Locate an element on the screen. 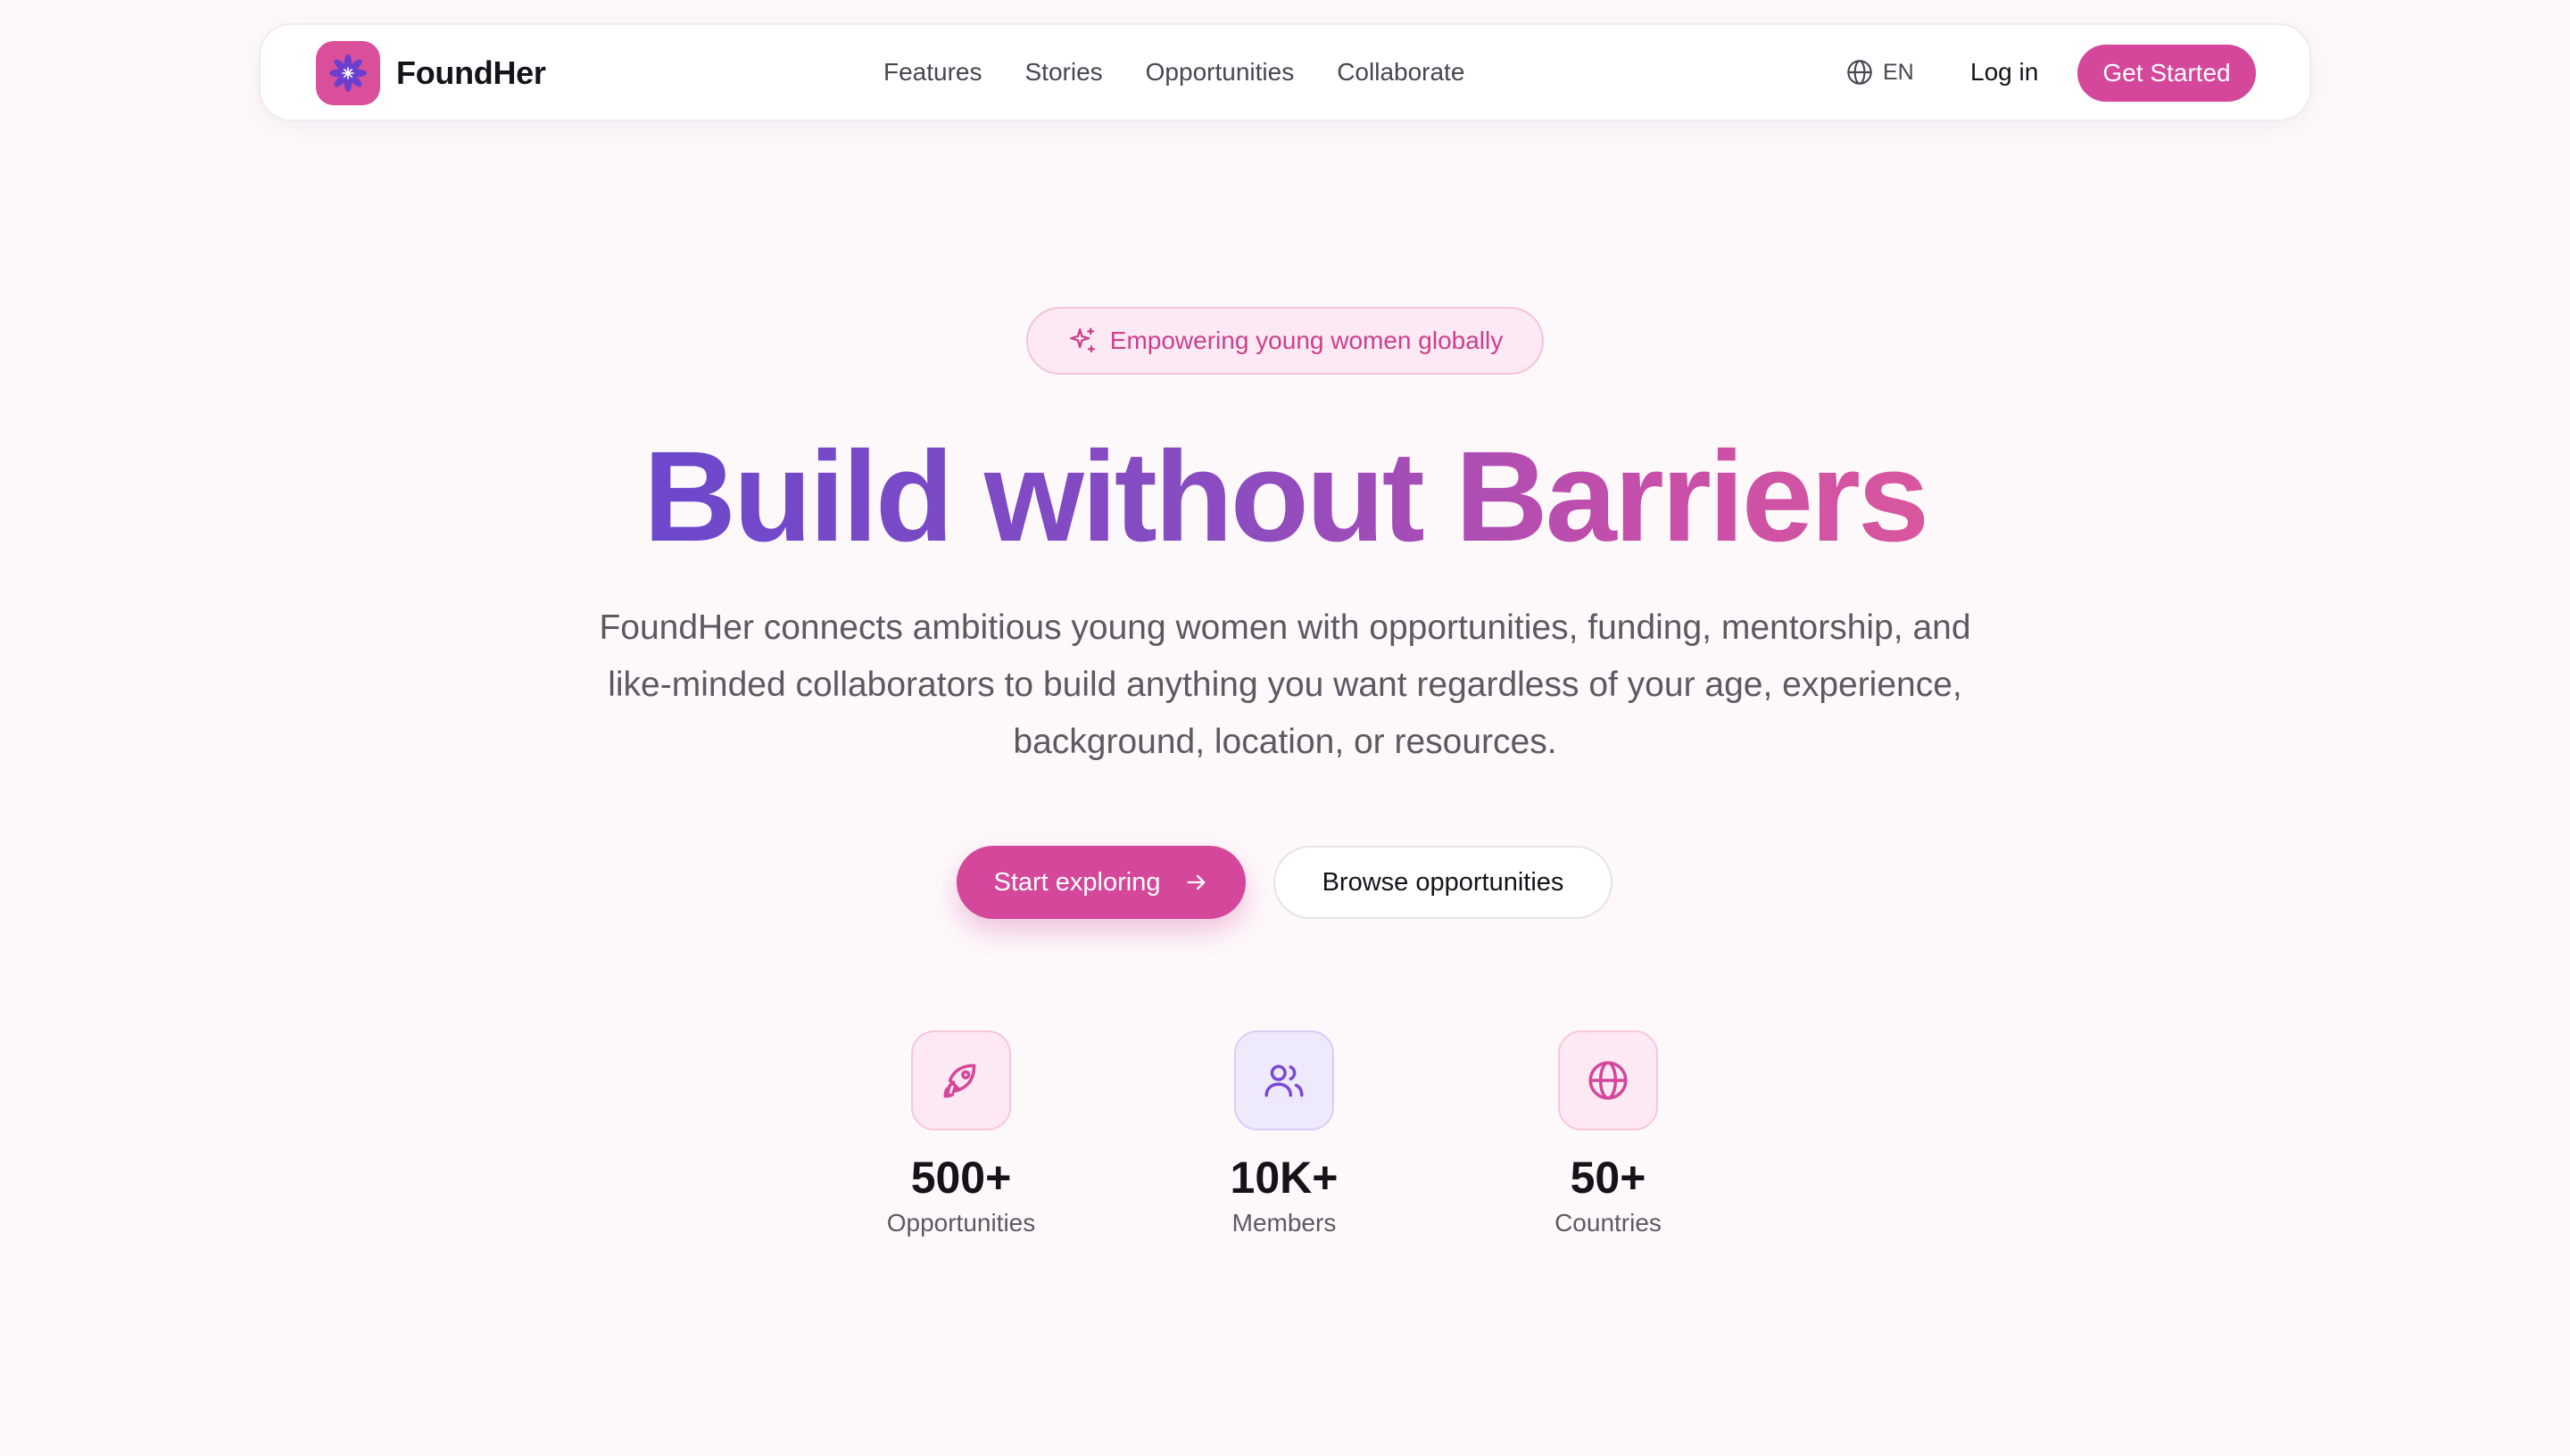  foundher-logo-icon is located at coordinates (348, 73).